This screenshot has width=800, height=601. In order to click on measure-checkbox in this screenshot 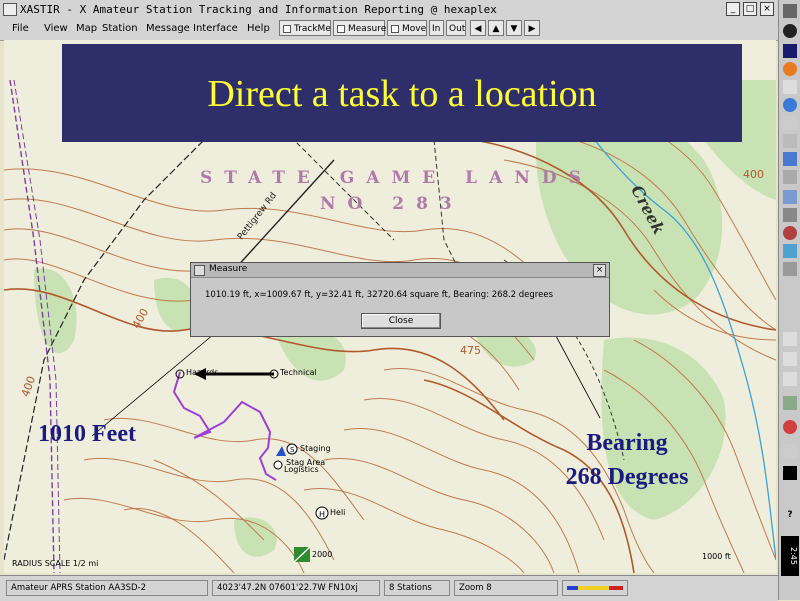, I will do `click(341, 28)`.